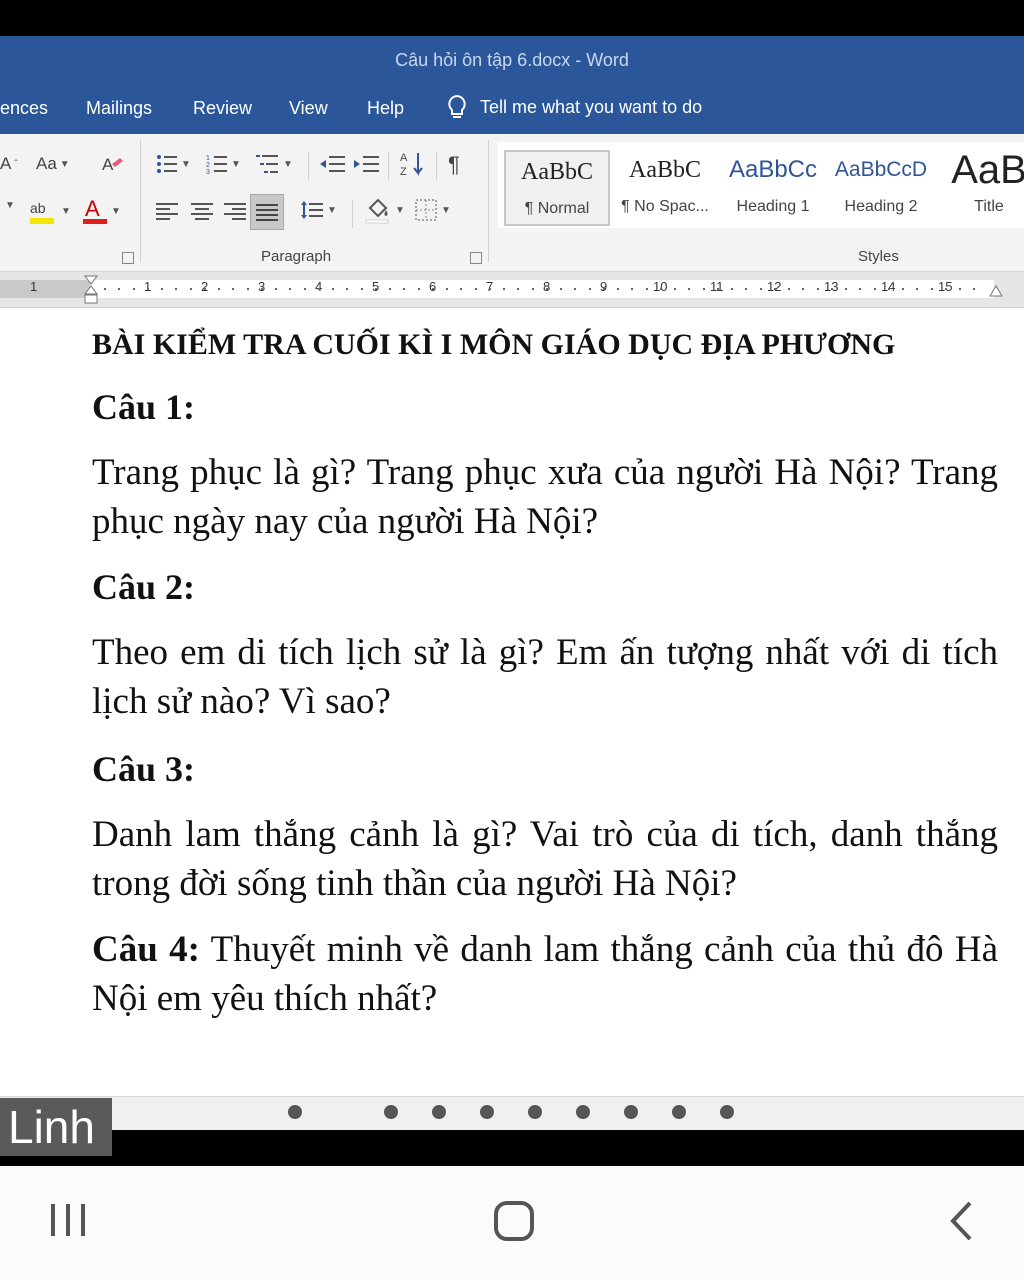  Describe the element at coordinates (148, 286) in the screenshot. I see `ruler-number: 1` at that location.